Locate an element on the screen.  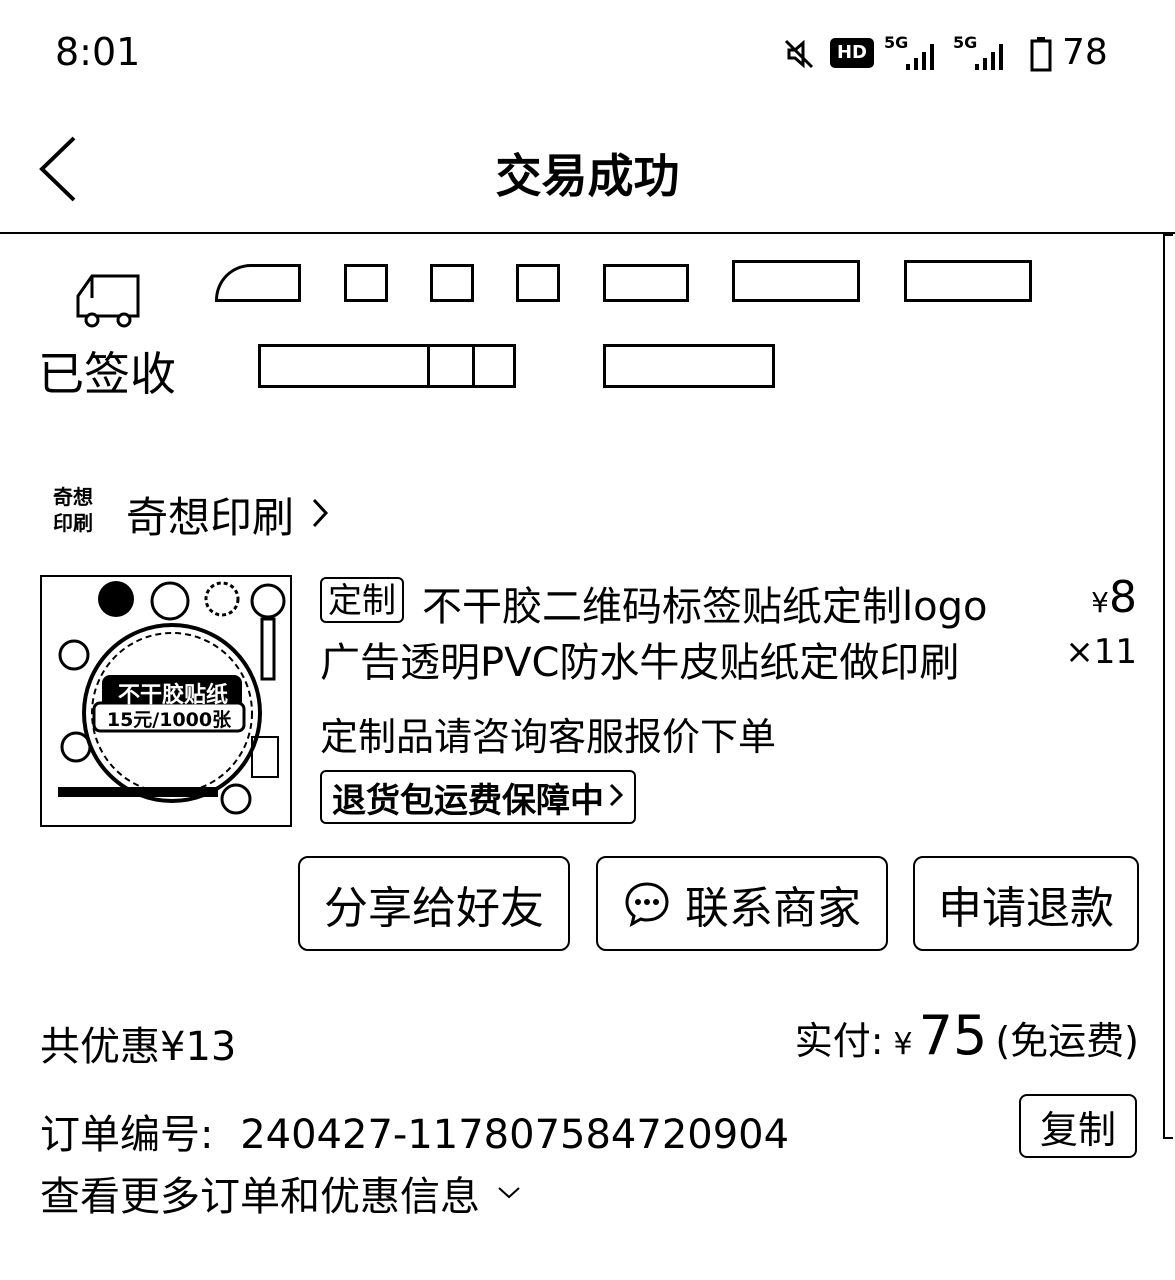
product-thumbnail: 不干胶贴纸 15元/1000张 is located at coordinates (166, 701).